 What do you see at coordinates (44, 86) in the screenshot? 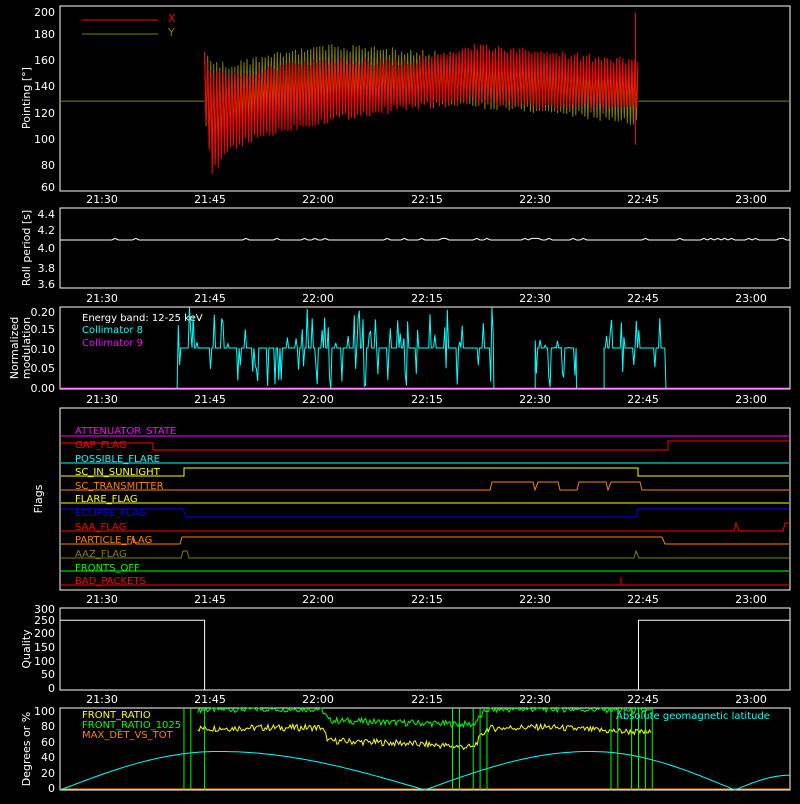
I see `pointing-ytick: 140` at bounding box center [44, 86].